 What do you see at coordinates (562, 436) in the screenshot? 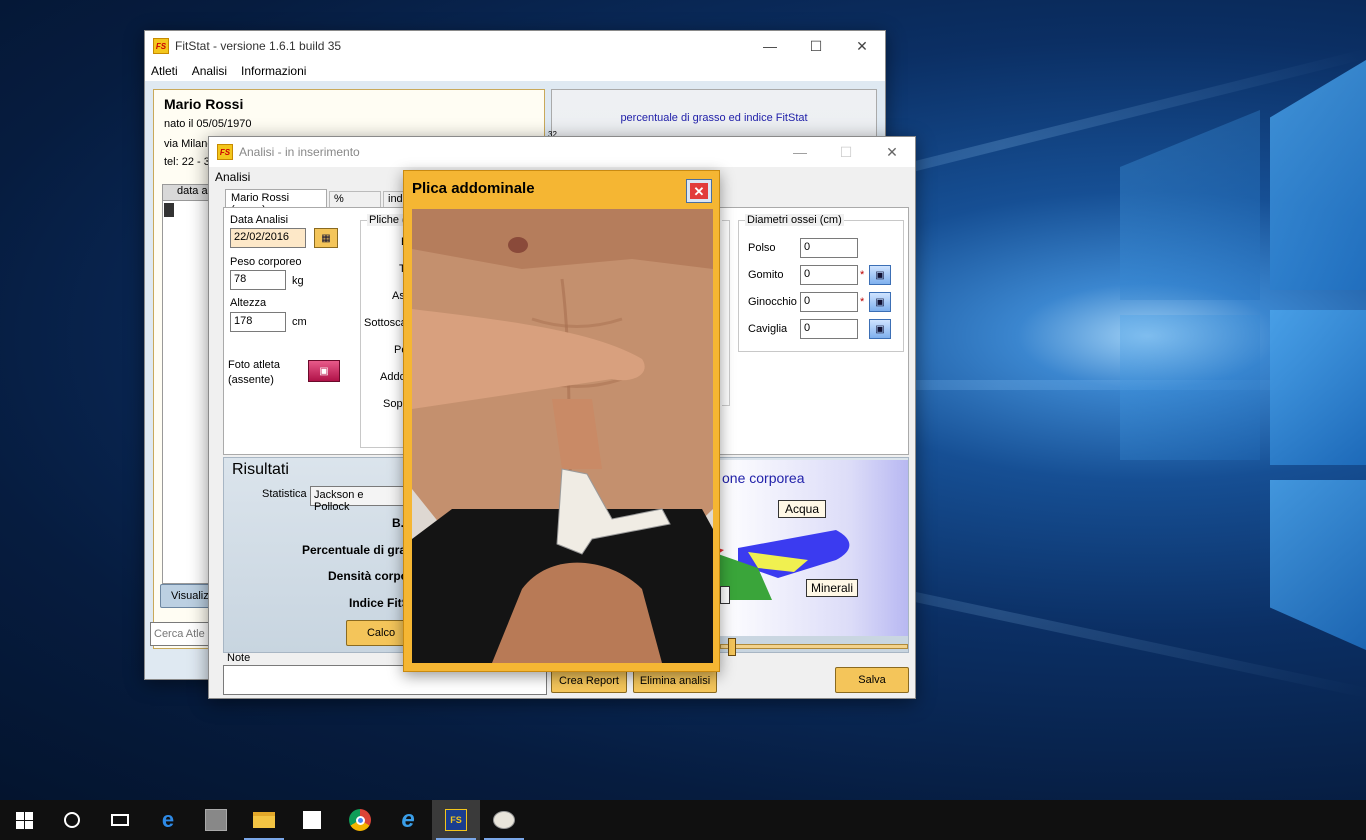
I see `plica-photo` at bounding box center [562, 436].